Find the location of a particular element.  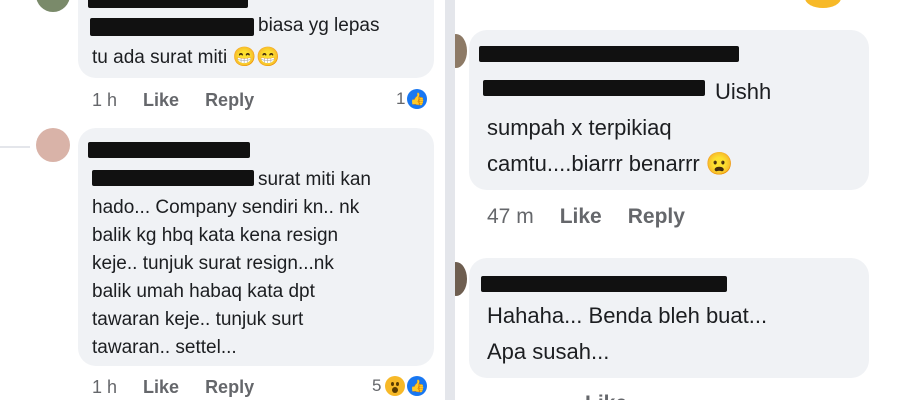

comment-text: surat miti kan is located at coordinates (314, 179).